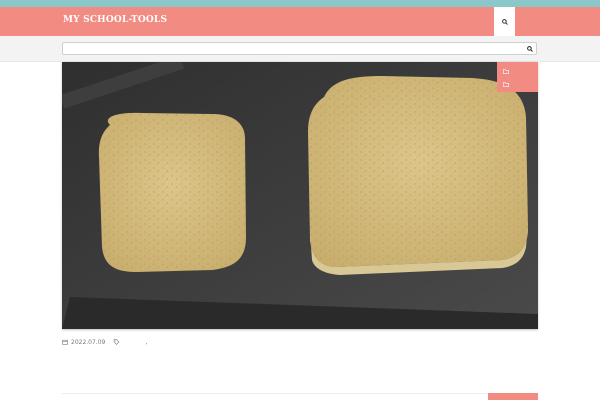 This screenshot has height=400, width=600. What do you see at coordinates (513, 396) in the screenshot?
I see `next-post-category-badge` at bounding box center [513, 396].